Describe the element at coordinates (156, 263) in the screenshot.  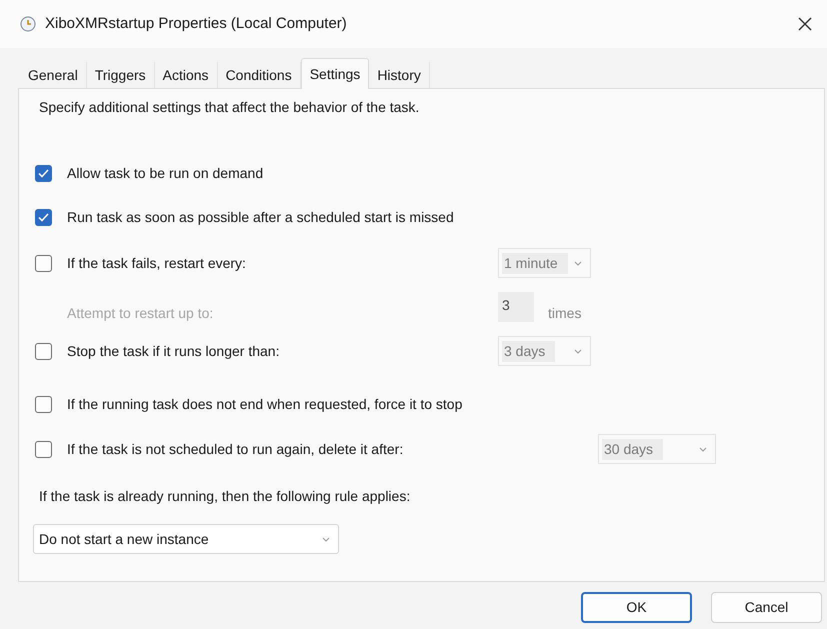
I see `option-label: If the task fails, restart every:` at that location.